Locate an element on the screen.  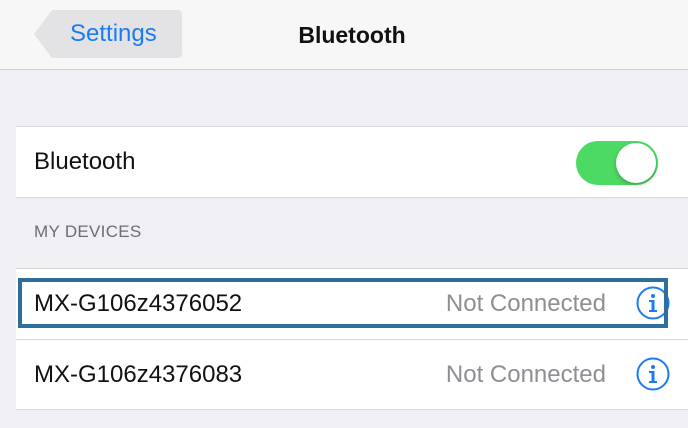
page-title: Bluetooth is located at coordinates (352, 35).